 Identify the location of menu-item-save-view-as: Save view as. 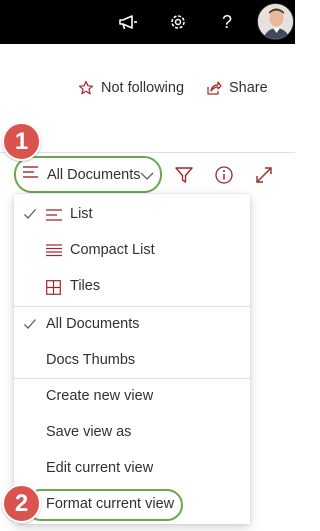
(132, 433).